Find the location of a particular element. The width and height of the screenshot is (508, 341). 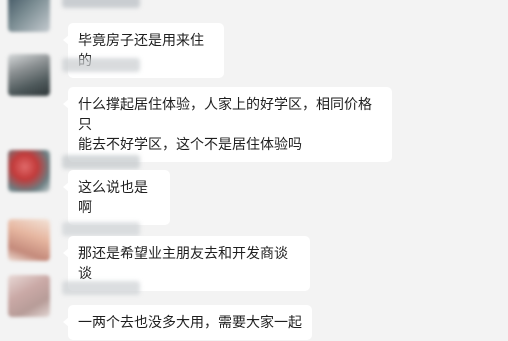

message-bubble: 什么撑起居住体验，人家上的好学区，相同价格只 能去不好学区，这个不是居住体验吗 is located at coordinates (227, 124).